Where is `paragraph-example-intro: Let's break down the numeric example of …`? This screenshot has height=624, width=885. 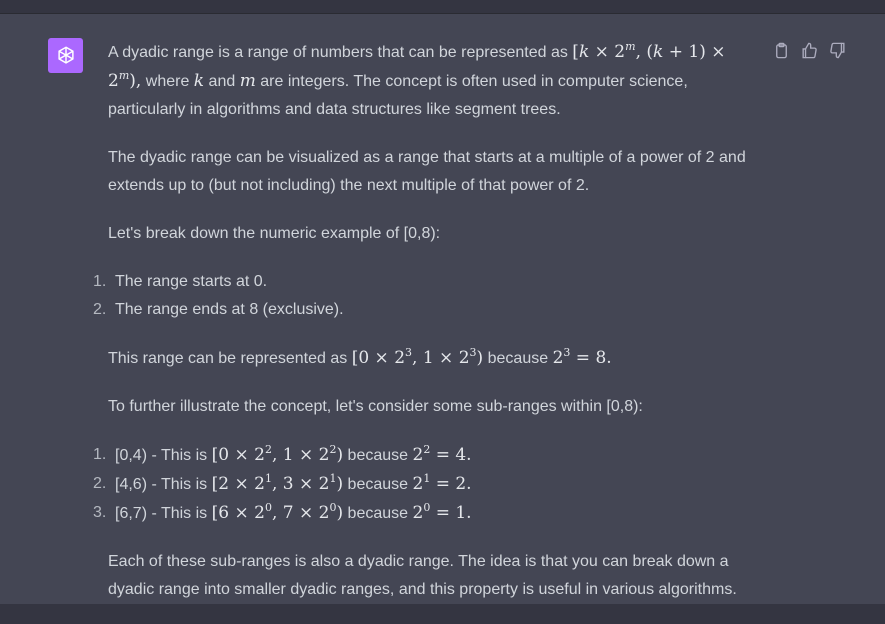
paragraph-example-intro: Let's break down the numeric example of … is located at coordinates (274, 233).